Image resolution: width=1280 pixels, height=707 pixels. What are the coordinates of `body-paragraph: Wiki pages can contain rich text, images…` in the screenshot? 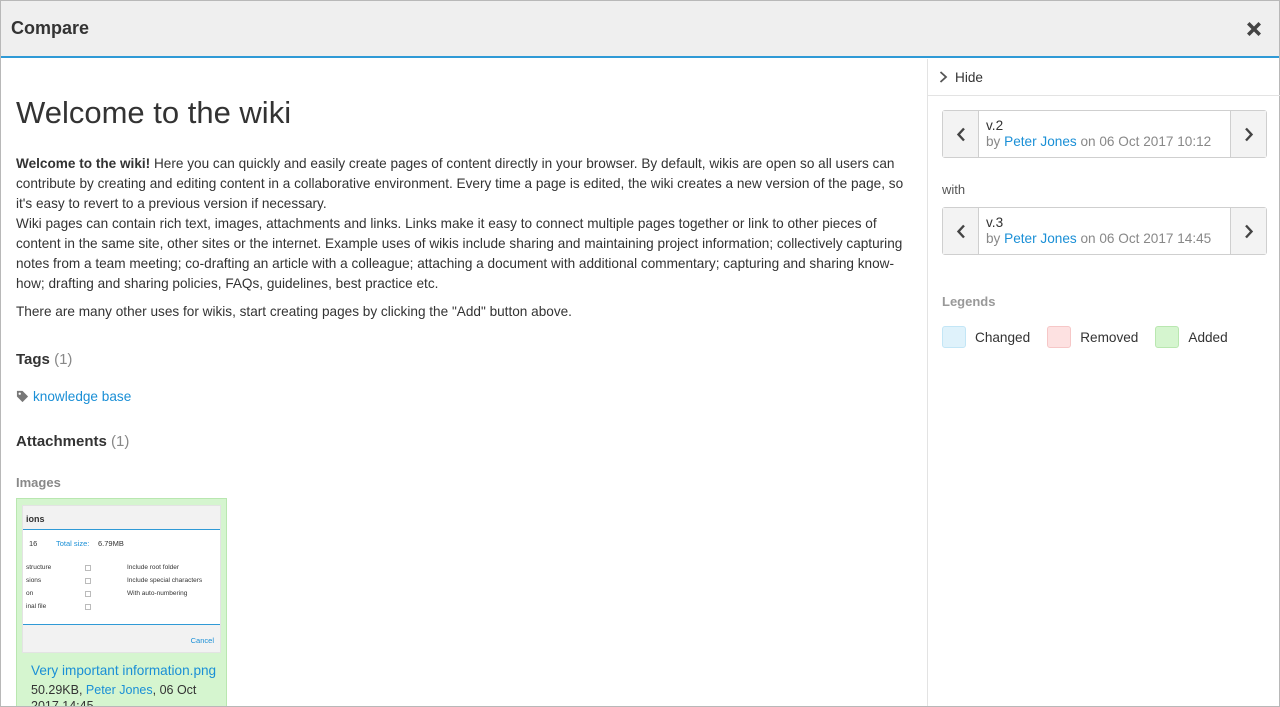 It's located at (459, 253).